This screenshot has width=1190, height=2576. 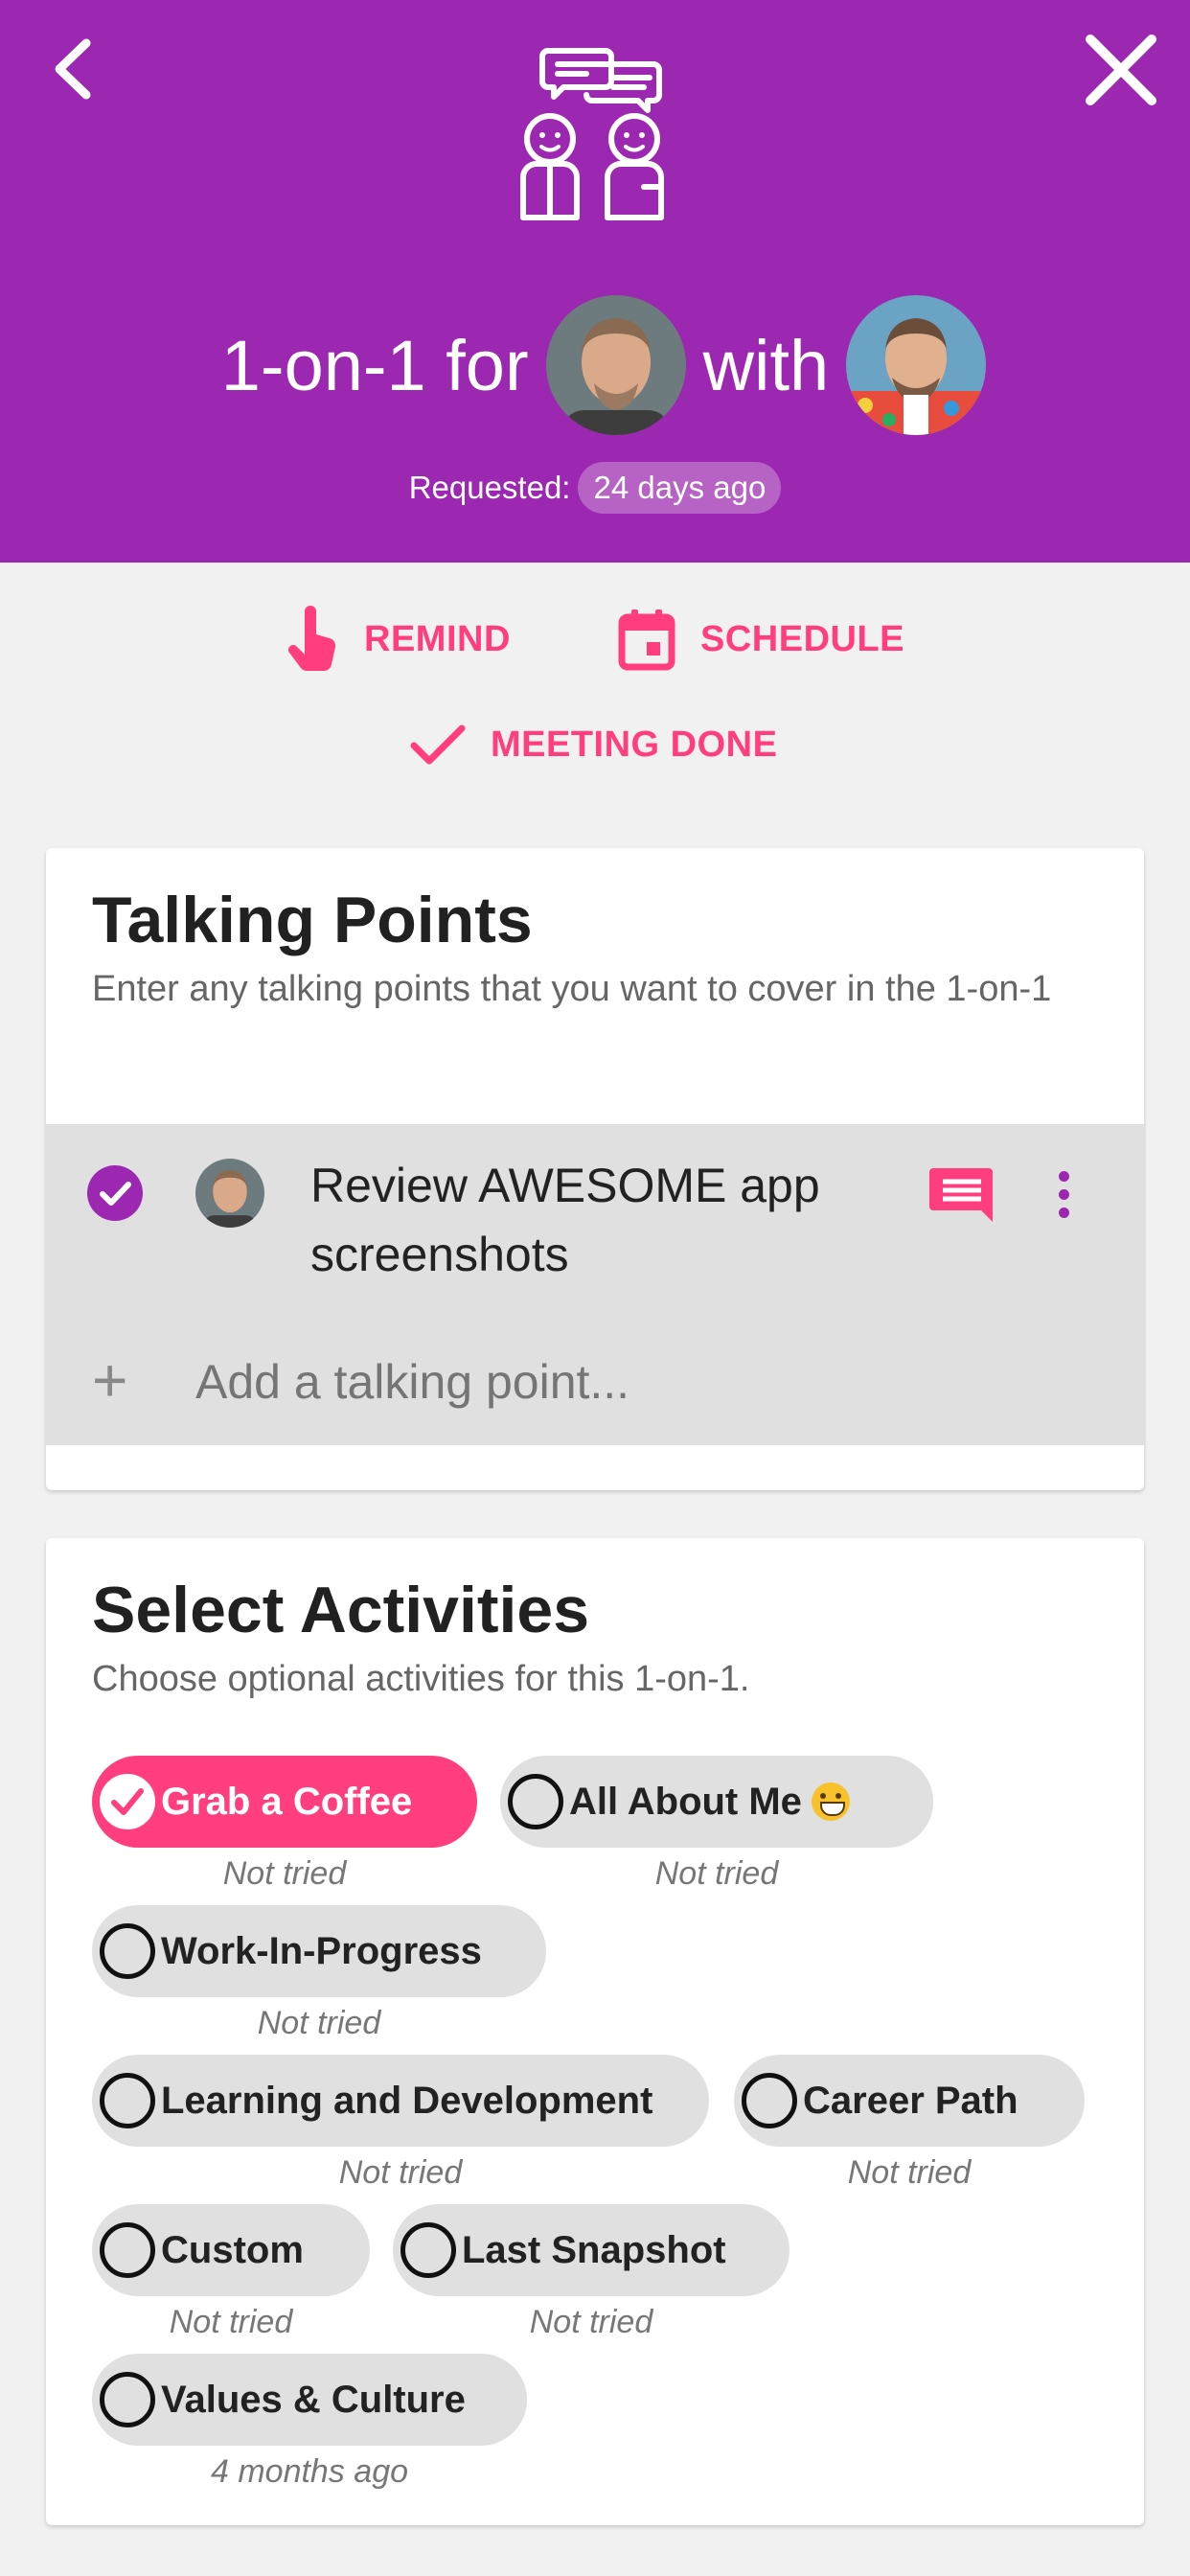 What do you see at coordinates (635, 744) in the screenshot?
I see `meeting-done-label: MEETING DONE` at bounding box center [635, 744].